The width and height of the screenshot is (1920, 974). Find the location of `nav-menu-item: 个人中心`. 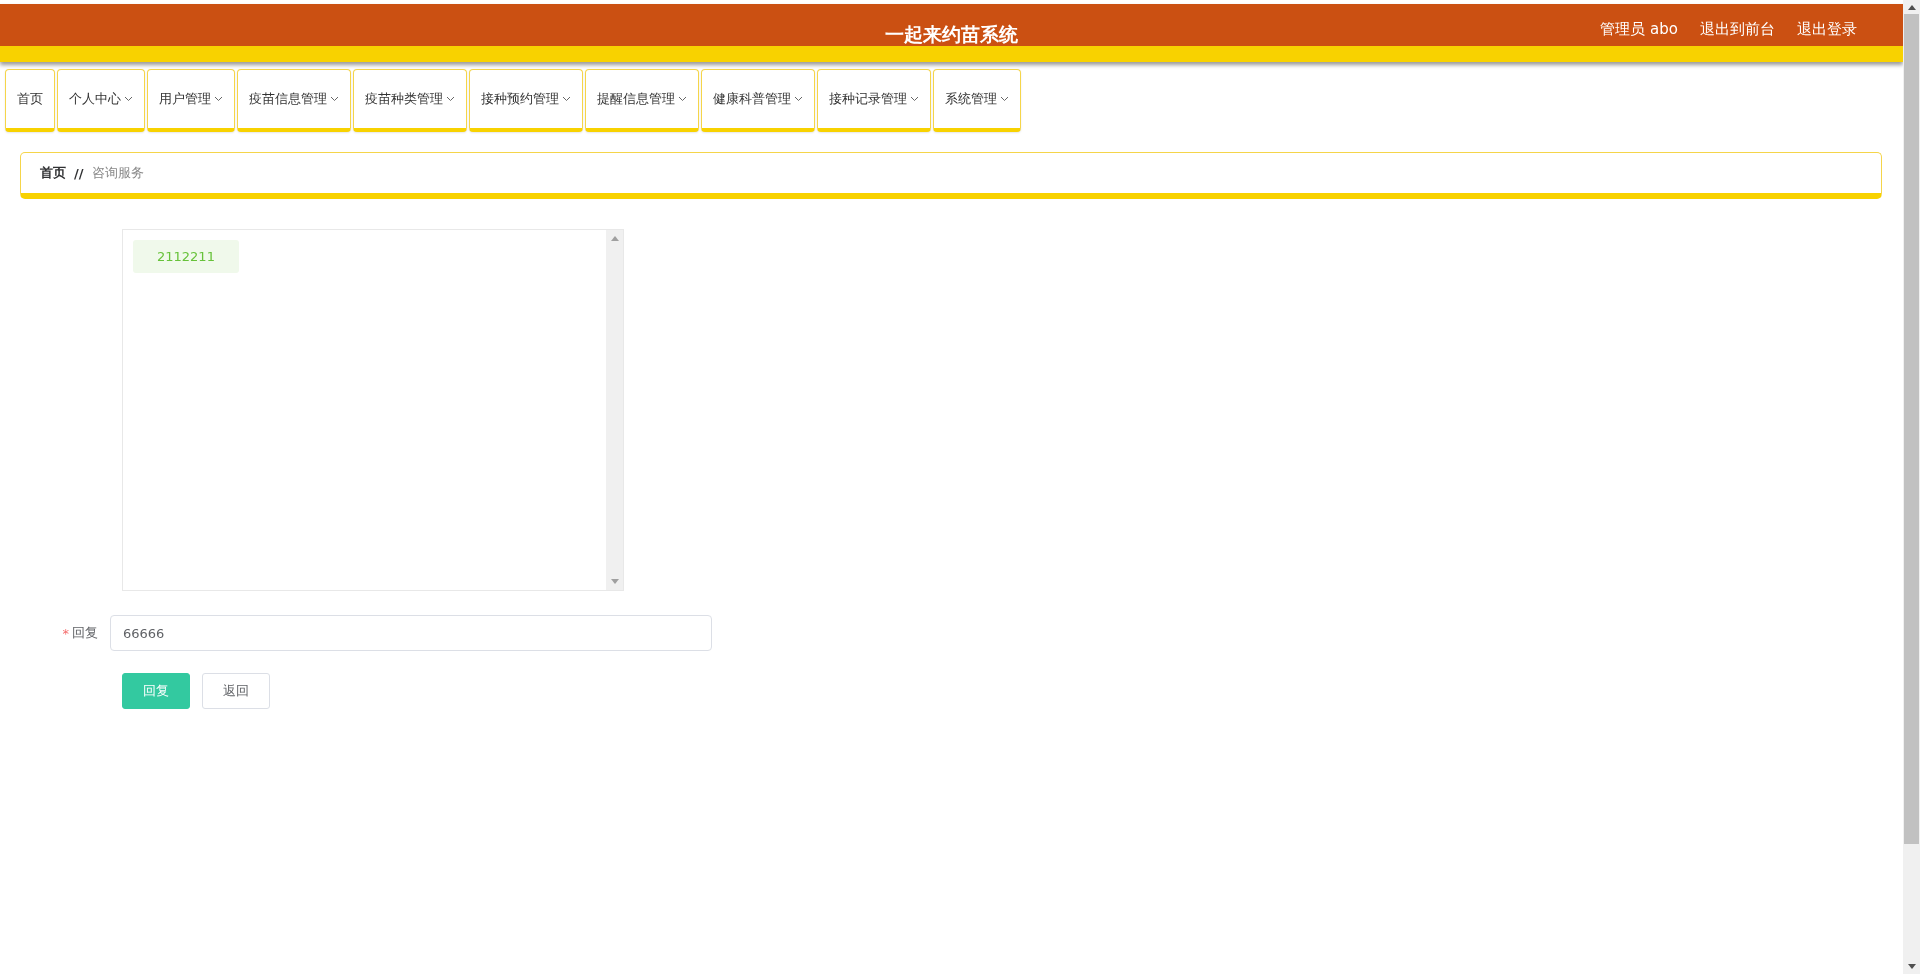

nav-menu-item: 个人中心 is located at coordinates (101, 100).